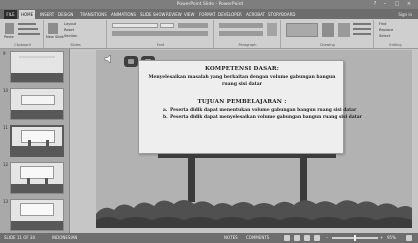 This screenshot has height=243, width=418. What do you see at coordinates (53, 28) in the screenshot?
I see `new-slide-icon` at bounding box center [53, 28].